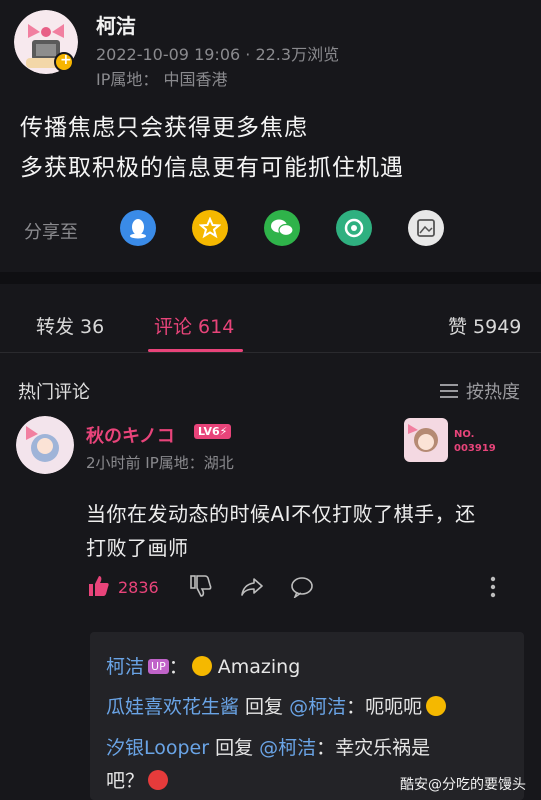 This screenshot has width=541, height=800. I want to click on share-moments-button, so click(354, 228).